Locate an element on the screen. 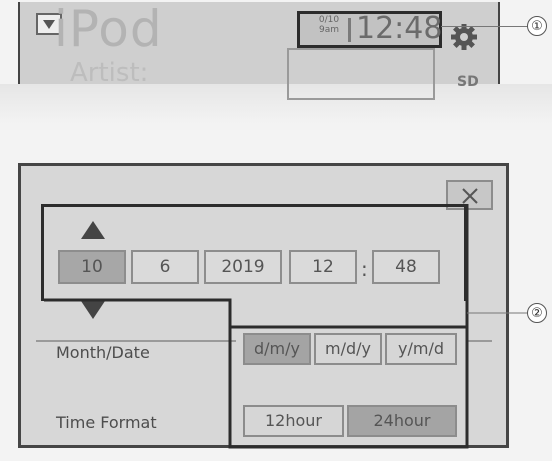  option-mdy: m/d/y is located at coordinates (348, 349).